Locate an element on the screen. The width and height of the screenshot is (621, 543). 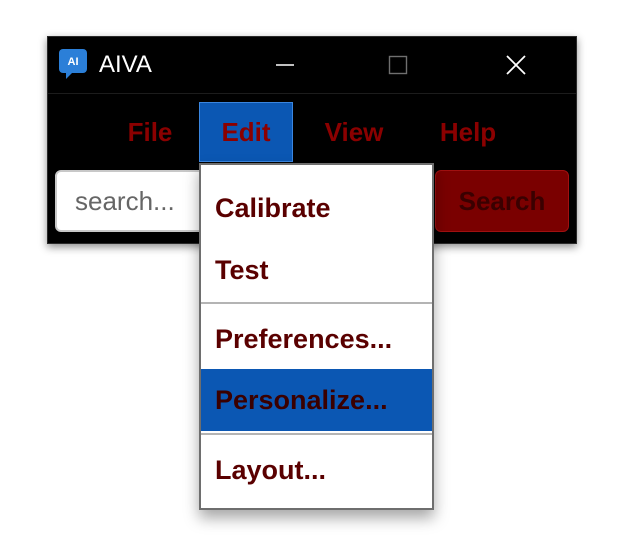
menu-bar: File Edit View Help is located at coordinates (312, 128).